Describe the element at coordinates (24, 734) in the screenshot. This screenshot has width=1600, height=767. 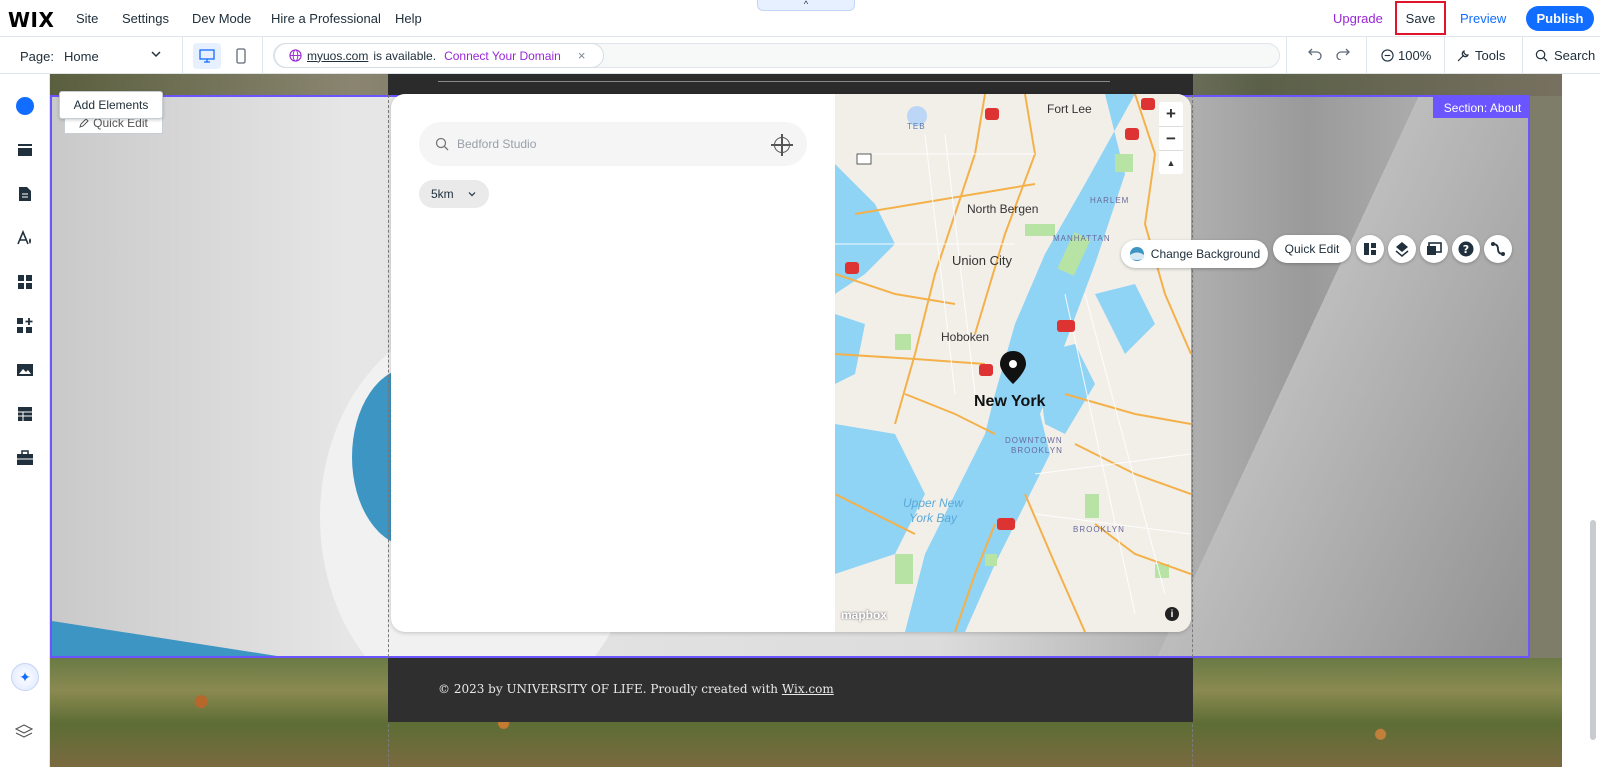
I see `layers-icon` at that location.